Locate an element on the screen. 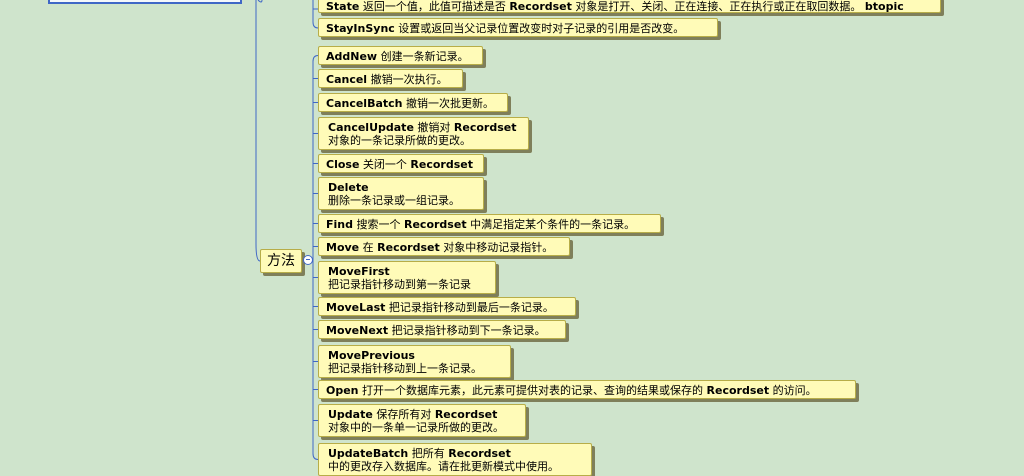  property-line1: StayInSync 设置或返回当父记录位置改变时对子记录的引用是否改变。 is located at coordinates (518, 28).